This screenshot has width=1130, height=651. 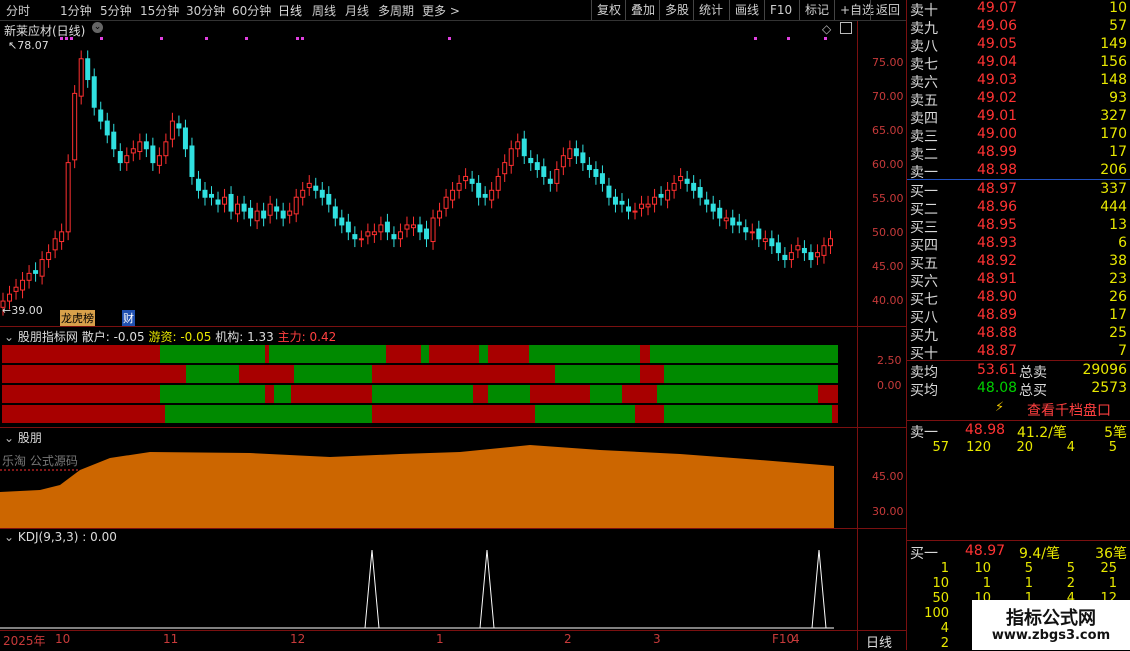 I want to click on buy-level-row: 买七 48.90 26, so click(x=1018, y=298).